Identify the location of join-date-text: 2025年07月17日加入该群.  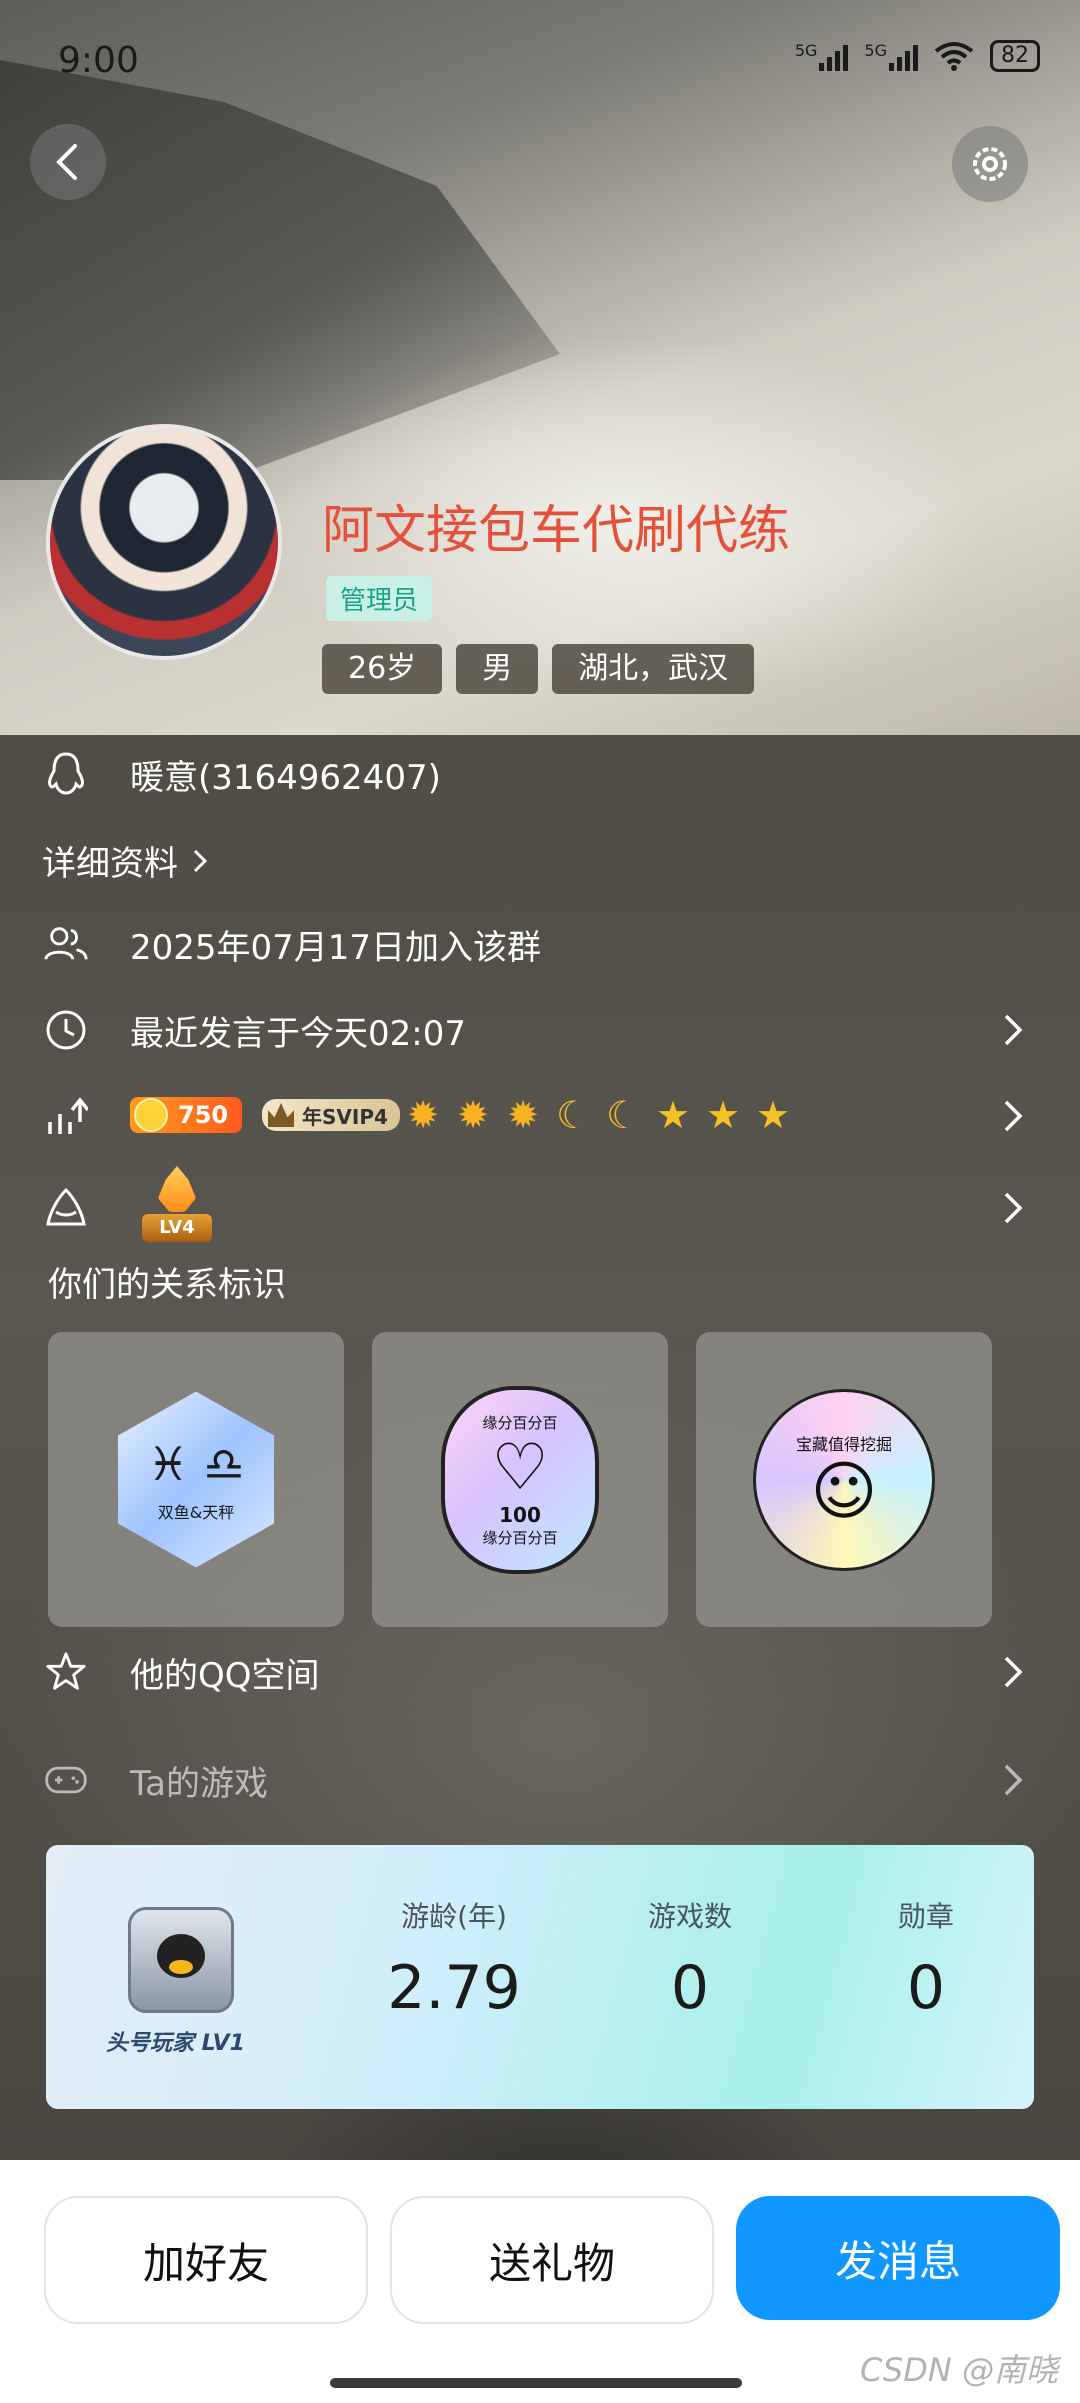
(336, 947).